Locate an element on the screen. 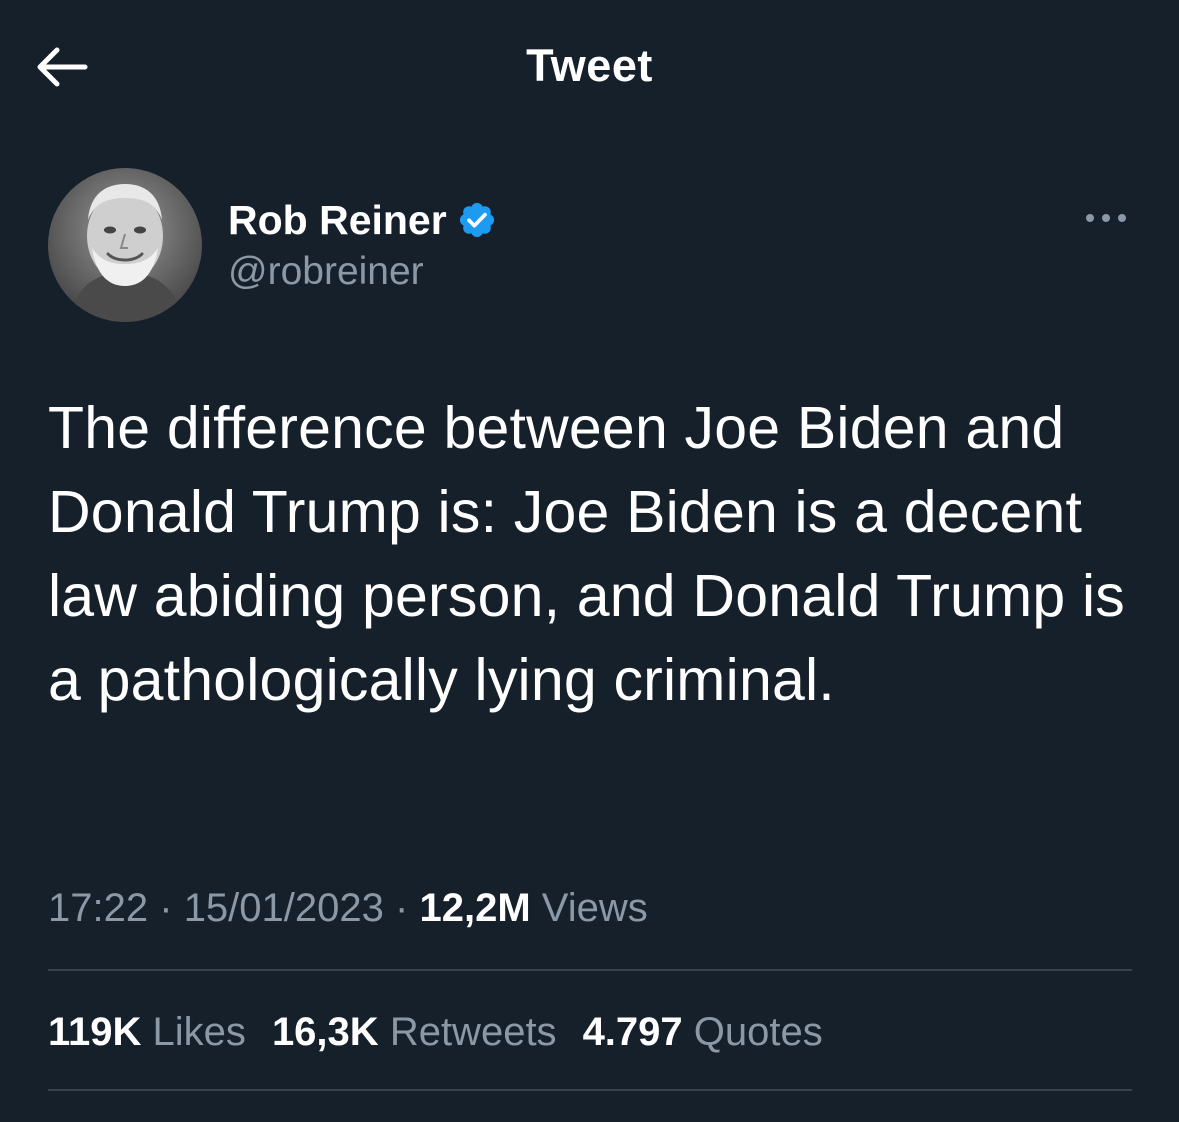 Image resolution: width=1179 pixels, height=1122 pixels. more-horizontal-icon is located at coordinates (1106, 218).